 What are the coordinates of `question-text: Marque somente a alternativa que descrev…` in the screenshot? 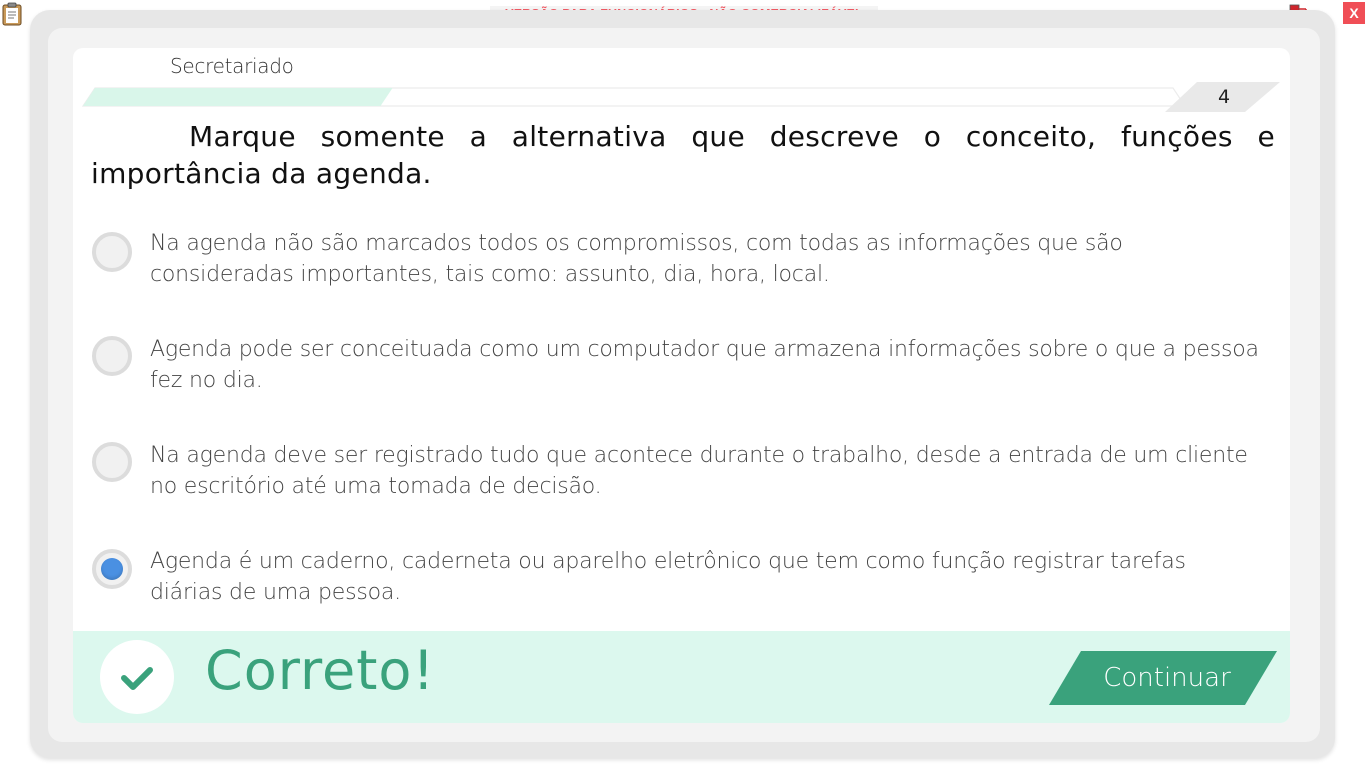 It's located at (683, 155).